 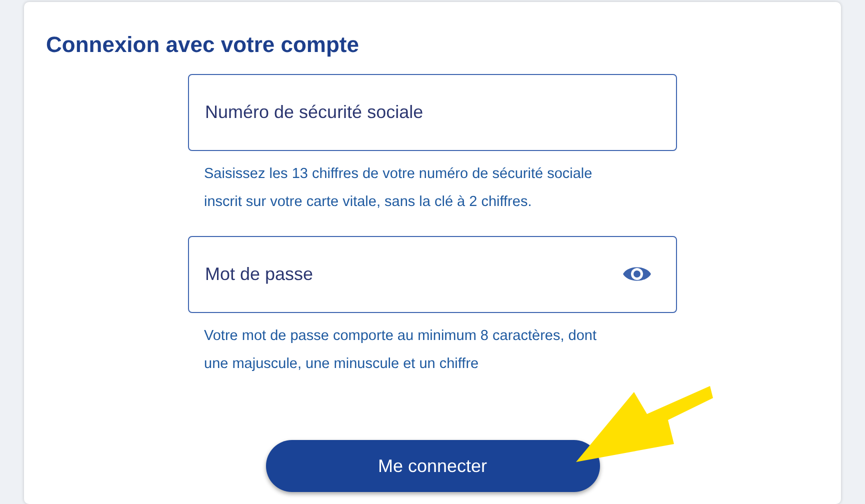 I want to click on hint-text: Votre mot de passe comporte au minimum 8 caractères, dont une majuscule, une minuscule et un chiffre, so click(x=401, y=350).